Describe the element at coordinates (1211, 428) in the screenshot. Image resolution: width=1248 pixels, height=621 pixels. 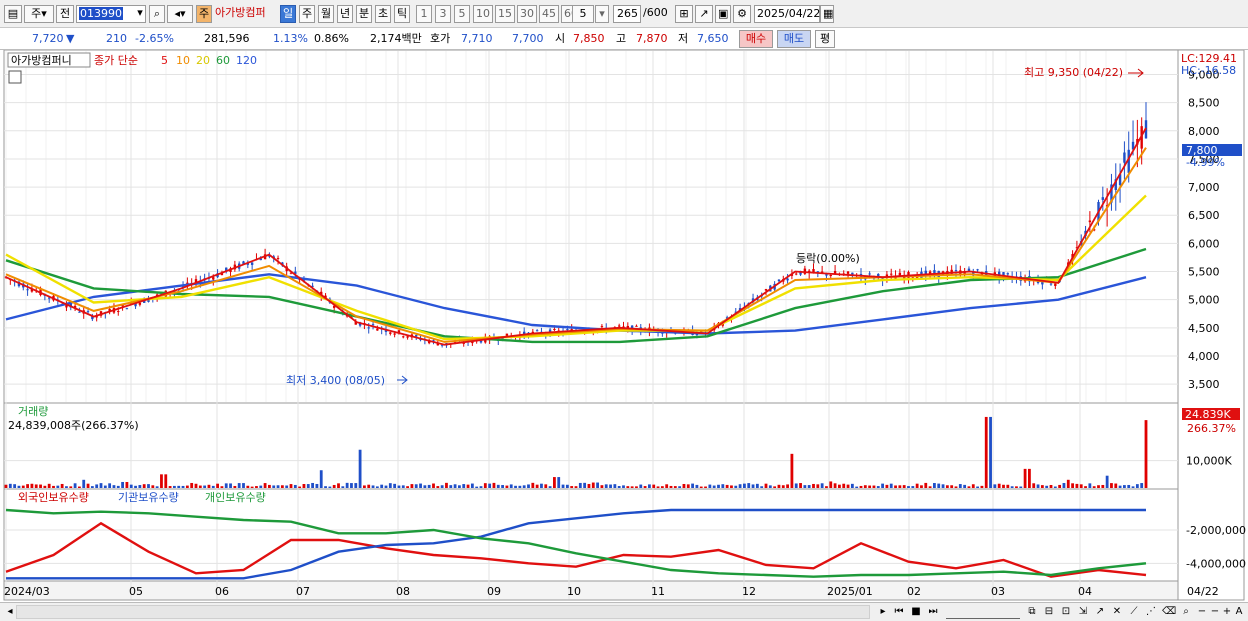
I see `volume-right-pct: 266.37%` at that location.